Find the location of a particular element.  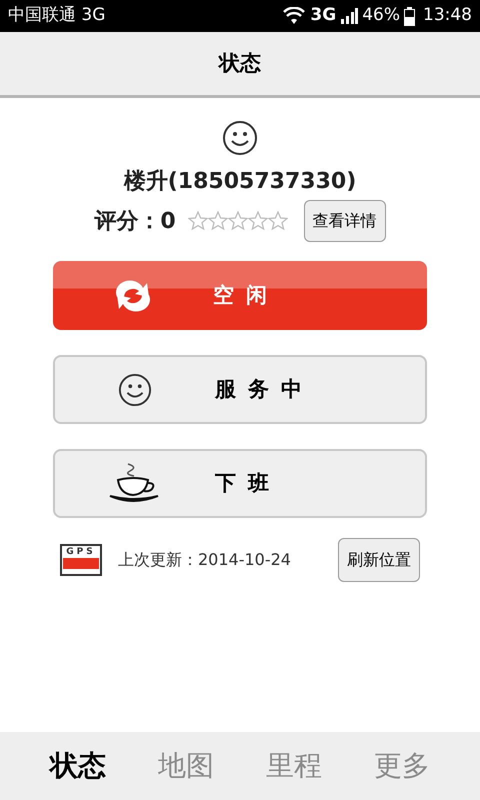

network-text: 3G is located at coordinates (323, 16).